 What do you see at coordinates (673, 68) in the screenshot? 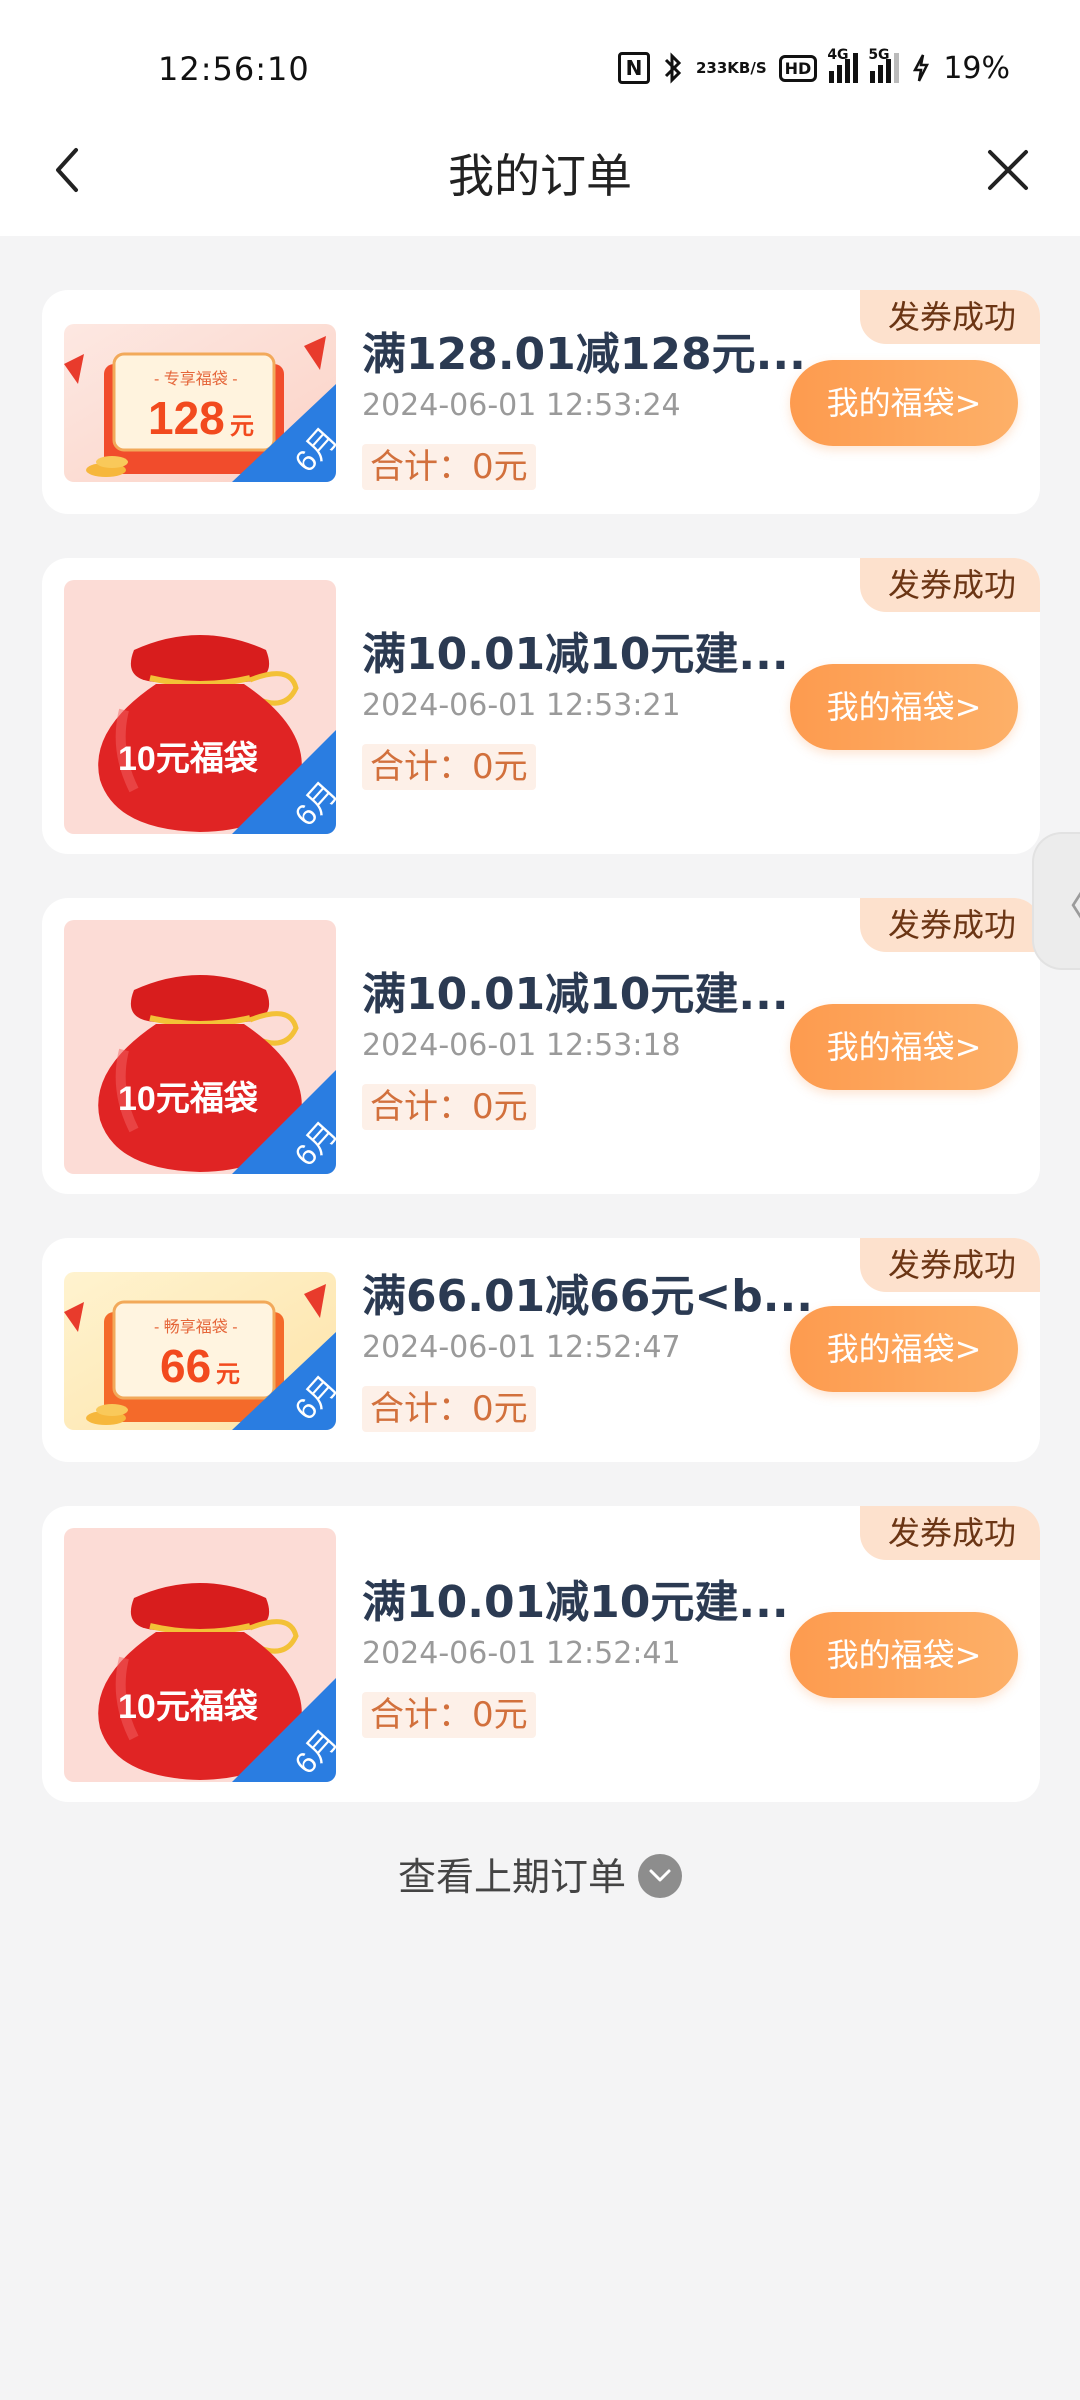
I see `bluetooth-icon` at bounding box center [673, 68].